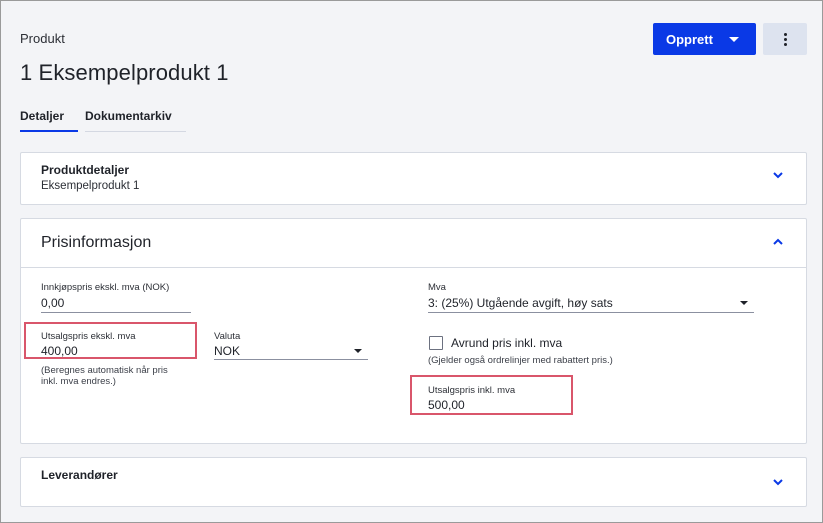  I want to click on more-options-button, so click(785, 39).